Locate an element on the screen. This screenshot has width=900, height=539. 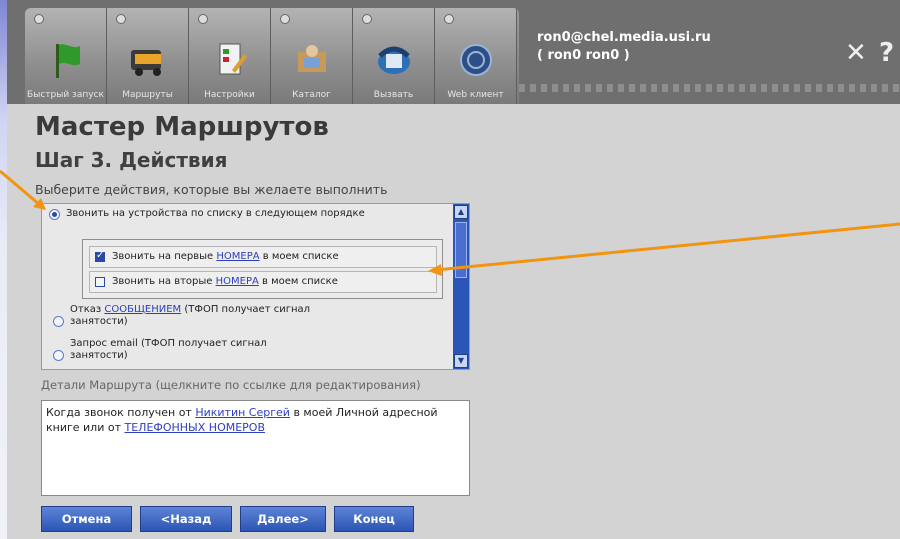
wizard-buttons: Отмена <Назад Далее> Конец is located at coordinates (227, 519).